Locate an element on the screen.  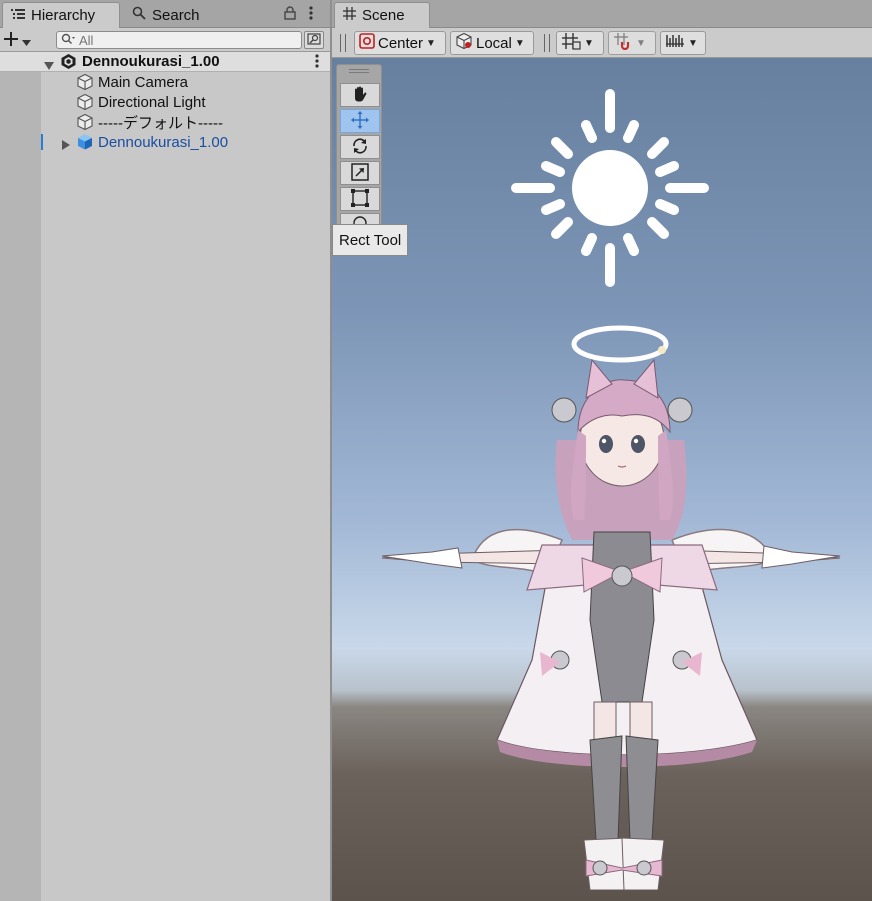
rotate-tool-button is located at coordinates (360, 147).